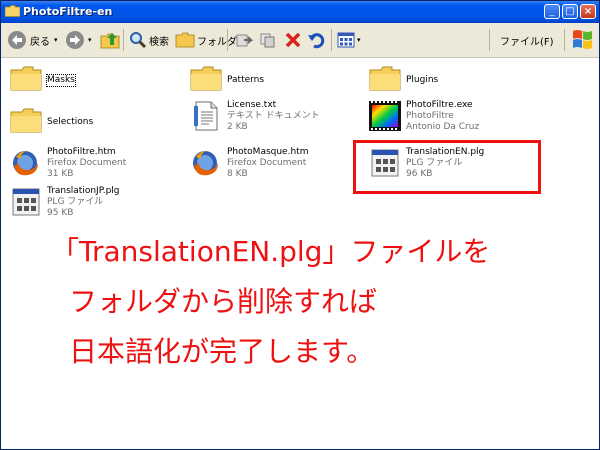 The image size is (600, 450). I want to click on item-name: Patterns, so click(246, 80).